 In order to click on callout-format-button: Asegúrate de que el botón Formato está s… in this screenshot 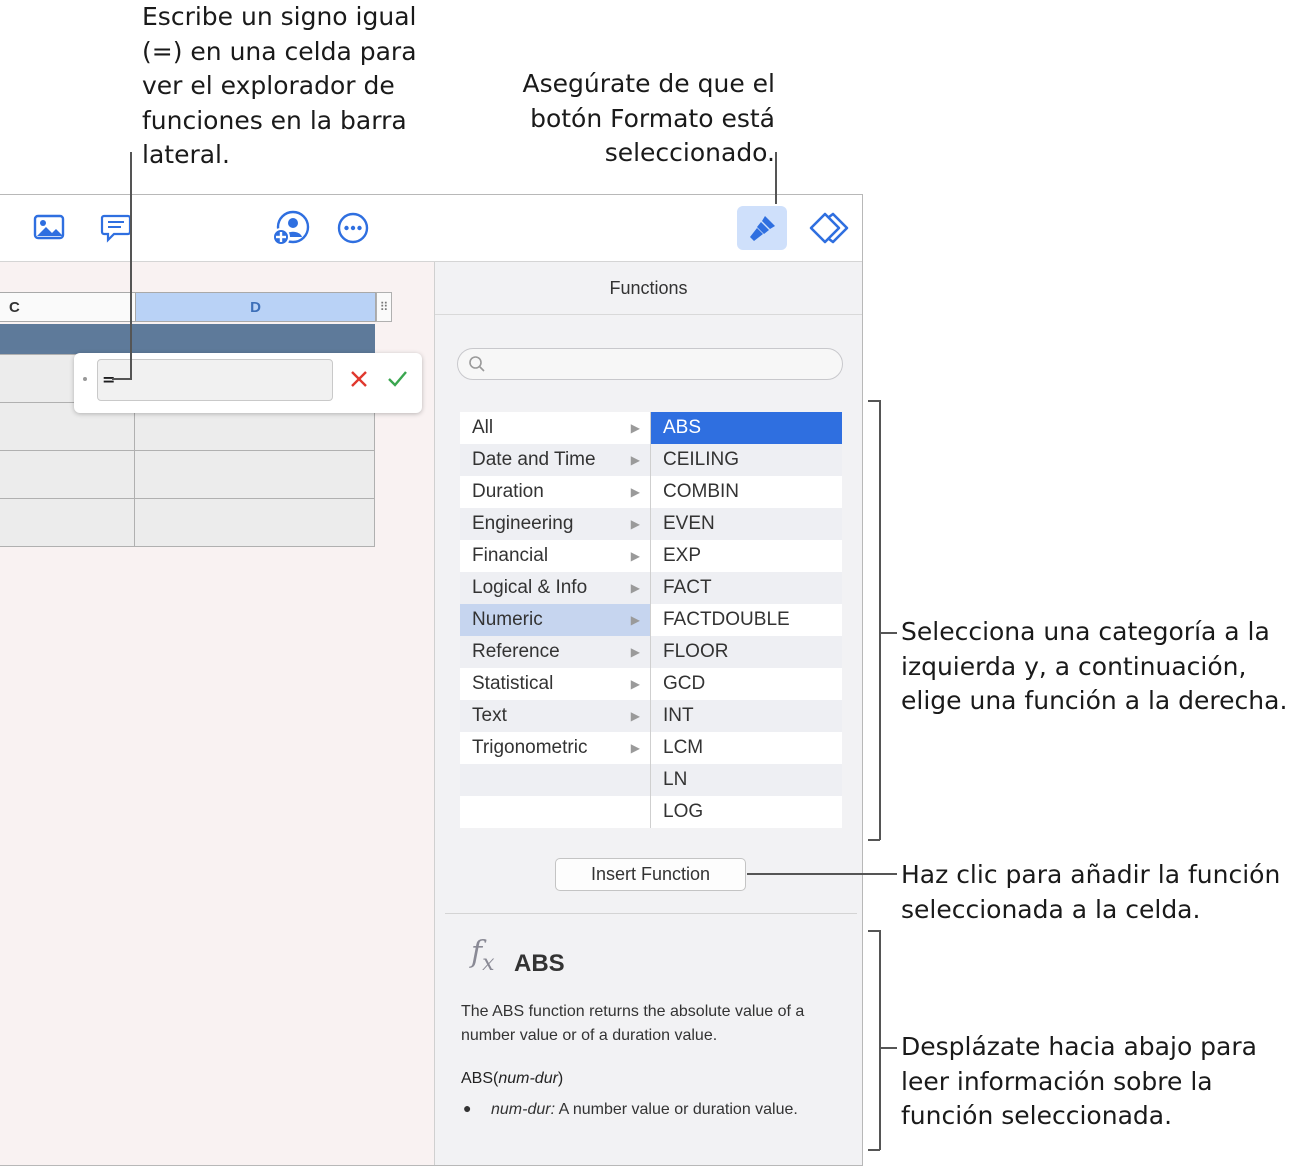, I will do `click(648, 118)`.